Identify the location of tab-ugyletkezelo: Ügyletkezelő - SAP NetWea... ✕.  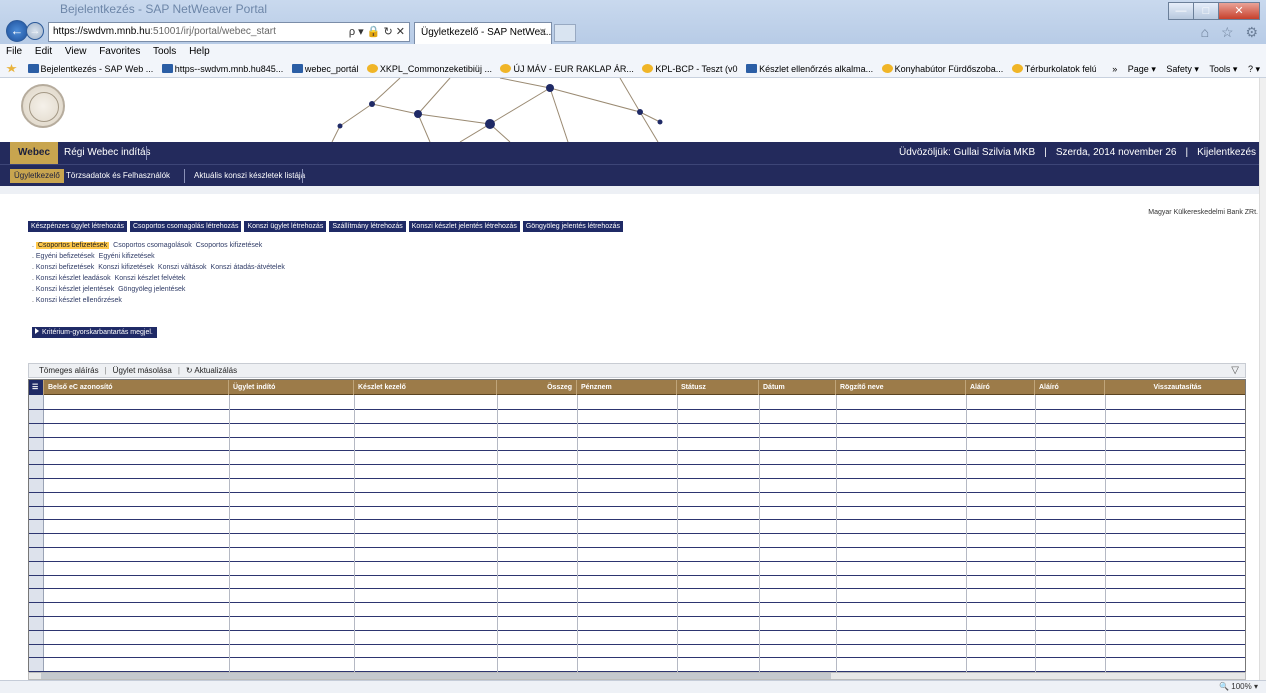
(483, 33).